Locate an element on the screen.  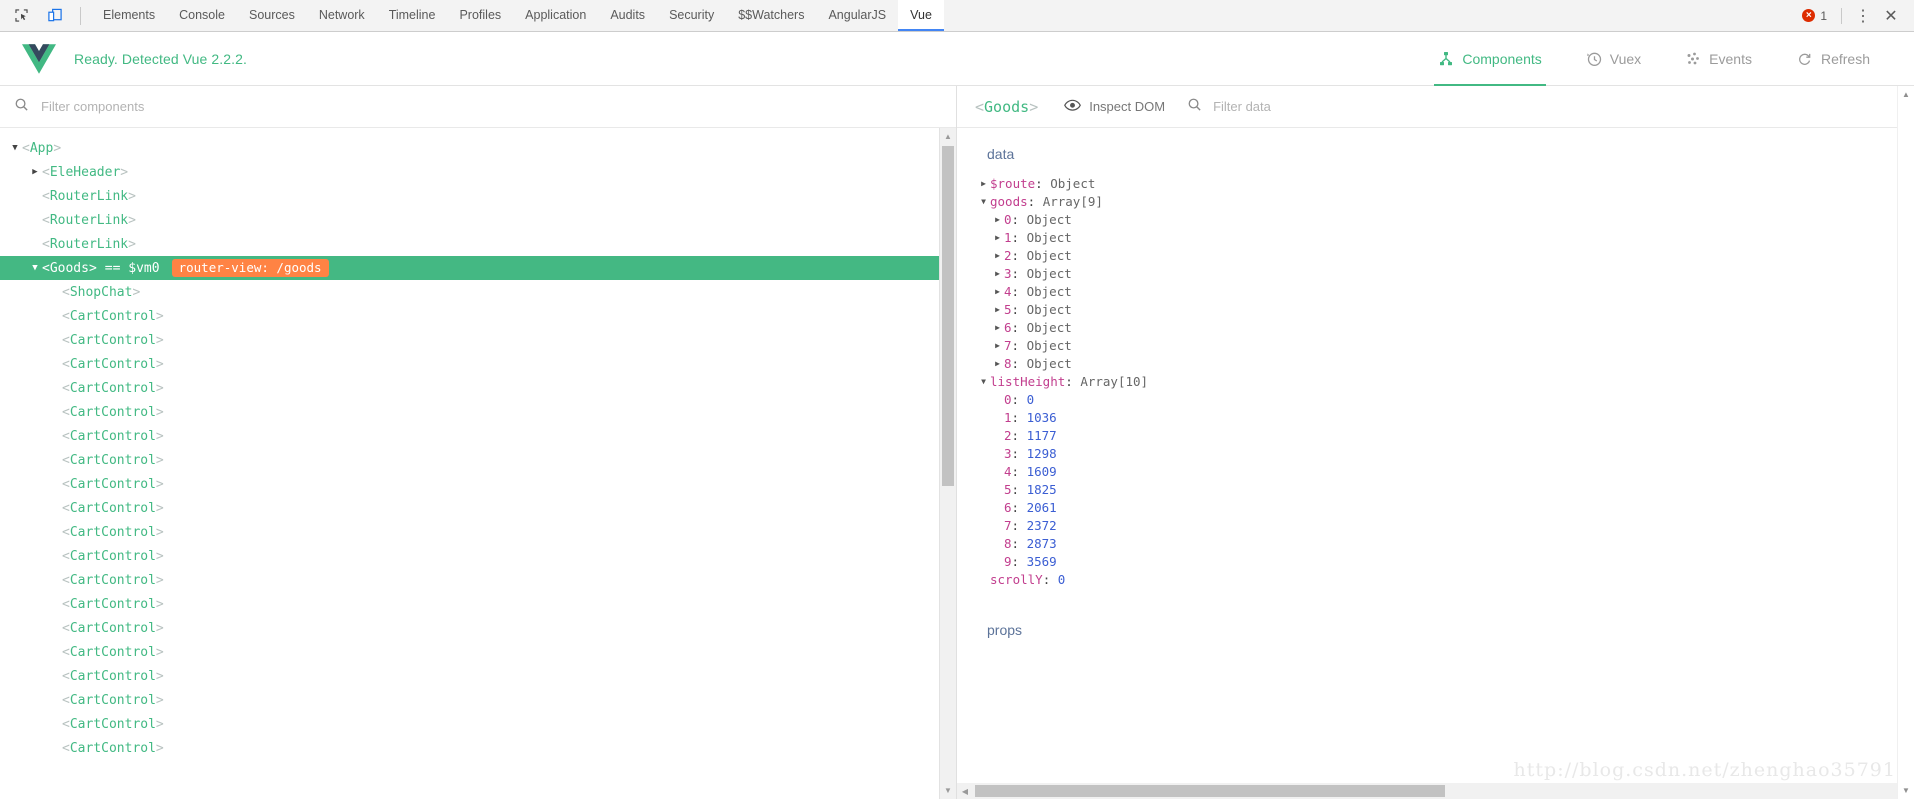
data-row-7: ▶7: 2372 is located at coordinates (1444, 525).